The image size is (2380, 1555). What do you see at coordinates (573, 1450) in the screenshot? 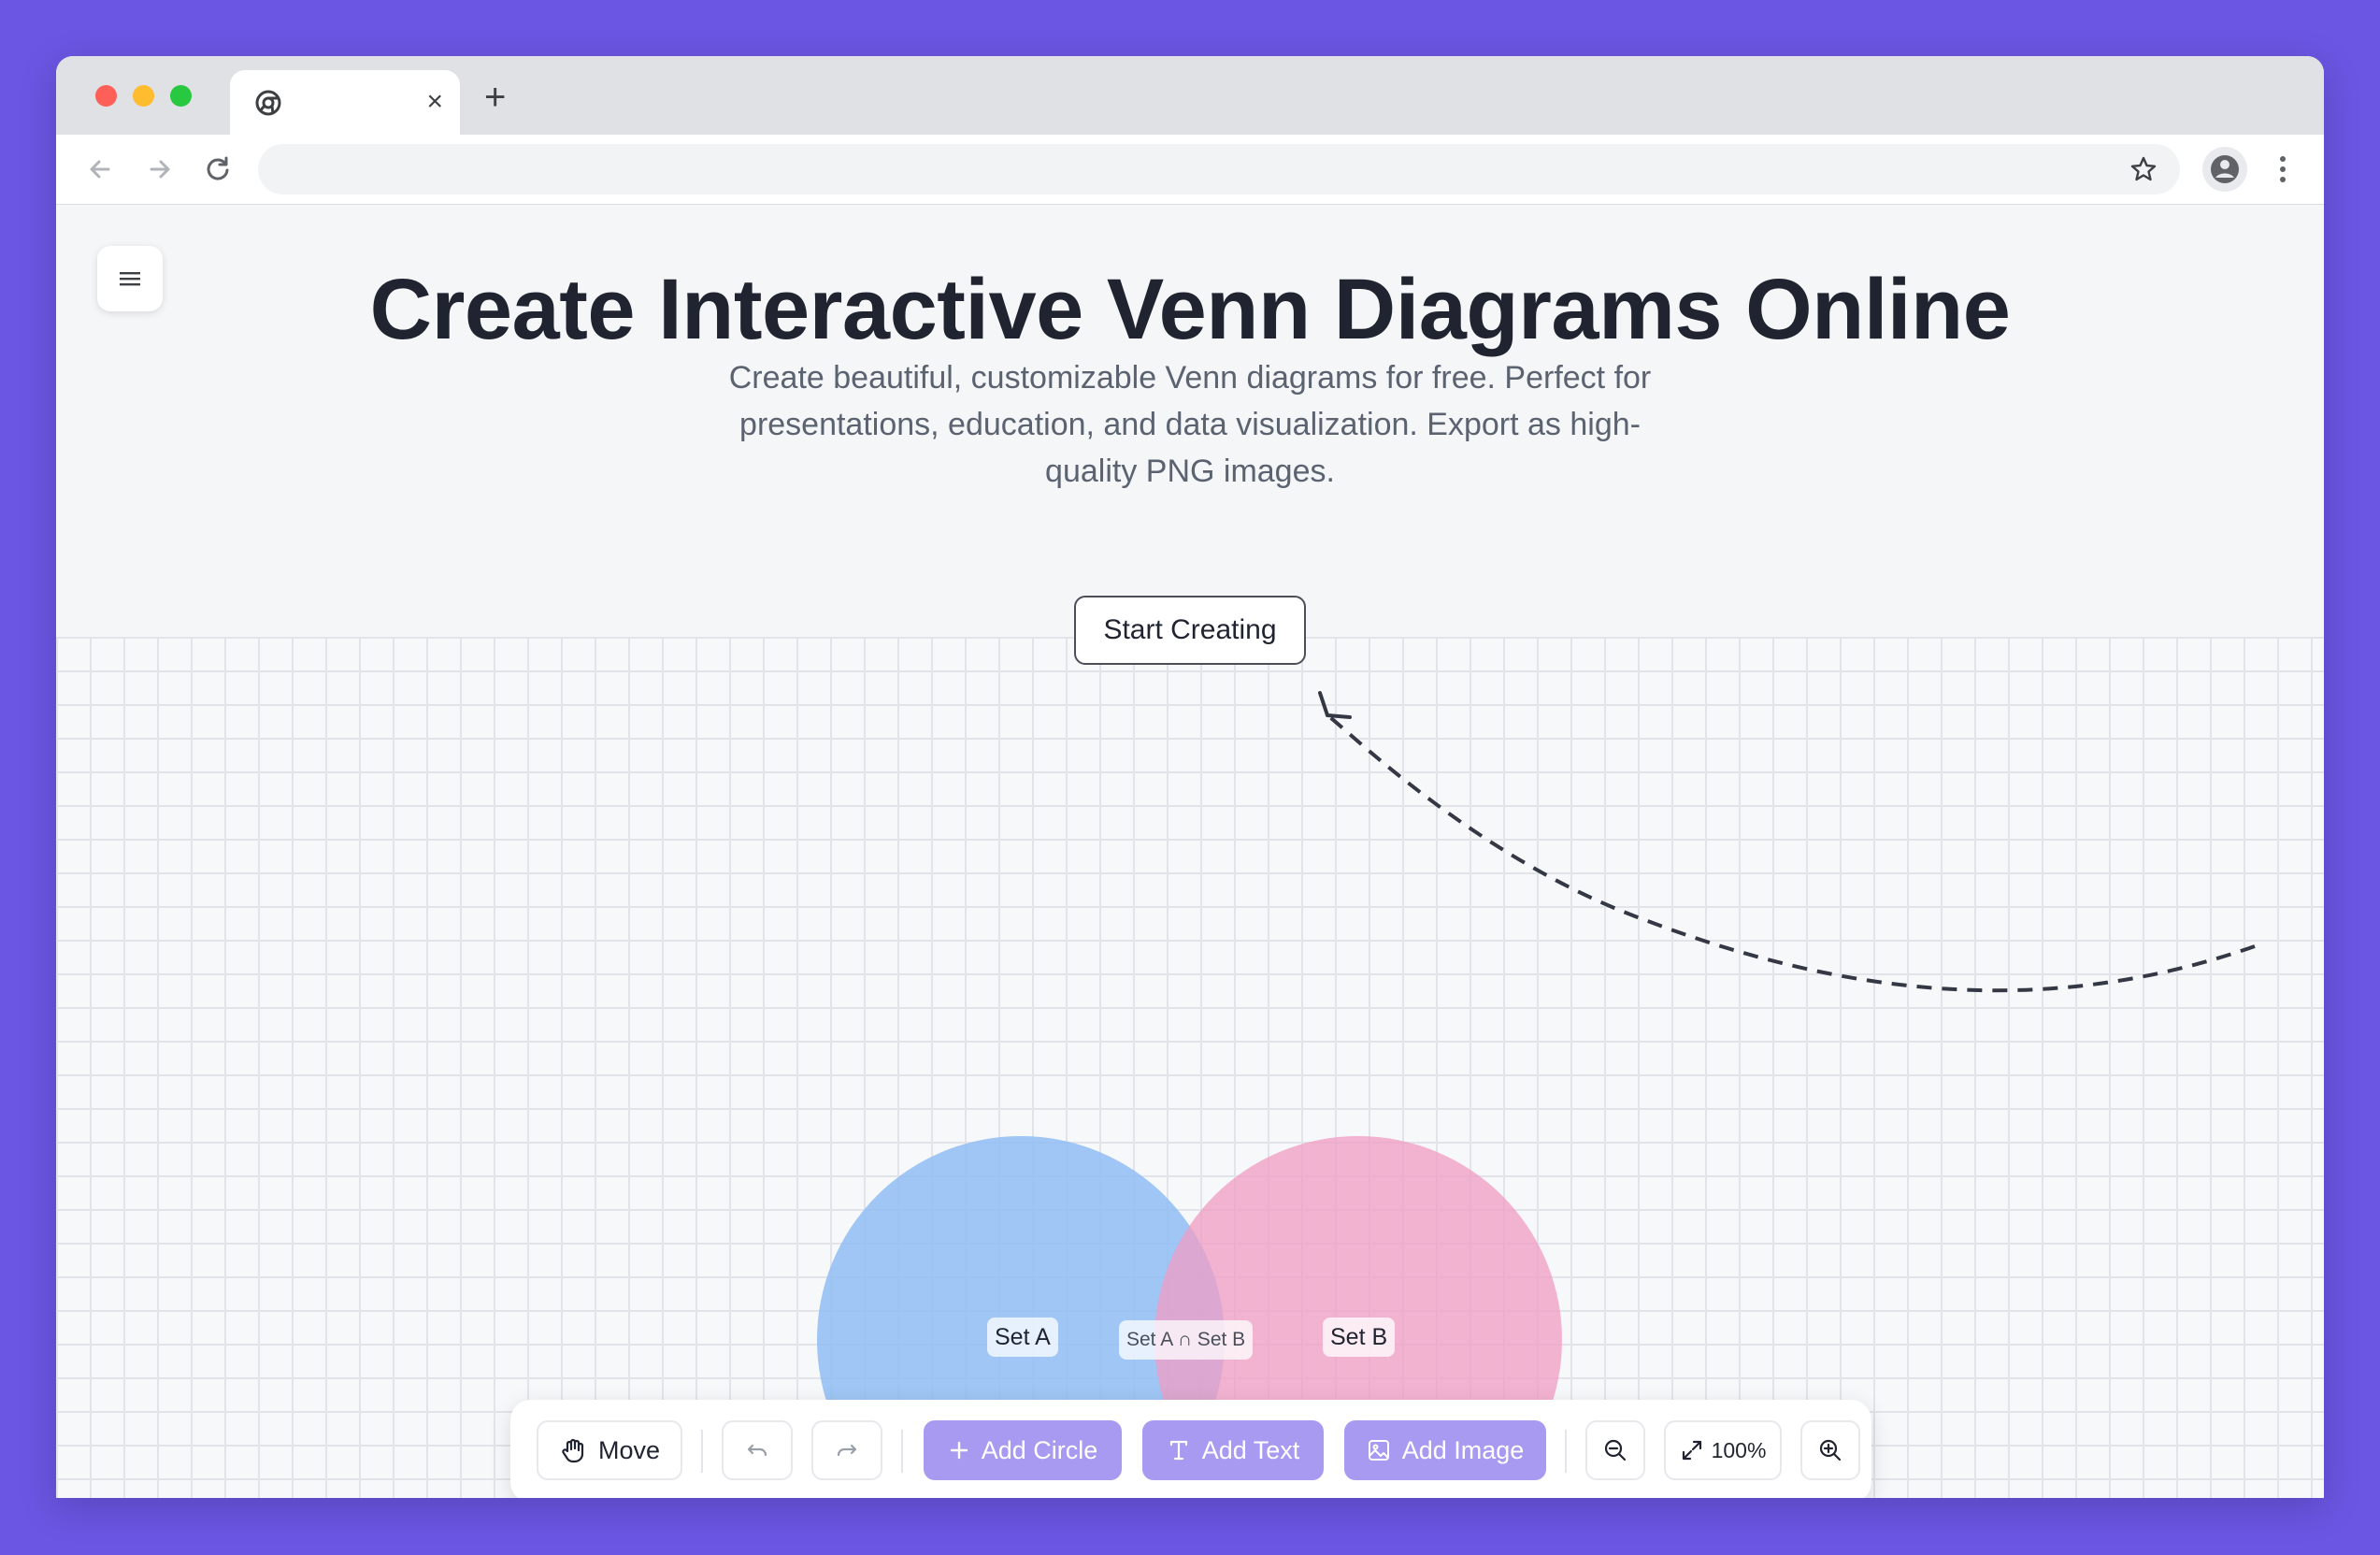
I see `hand-icon` at bounding box center [573, 1450].